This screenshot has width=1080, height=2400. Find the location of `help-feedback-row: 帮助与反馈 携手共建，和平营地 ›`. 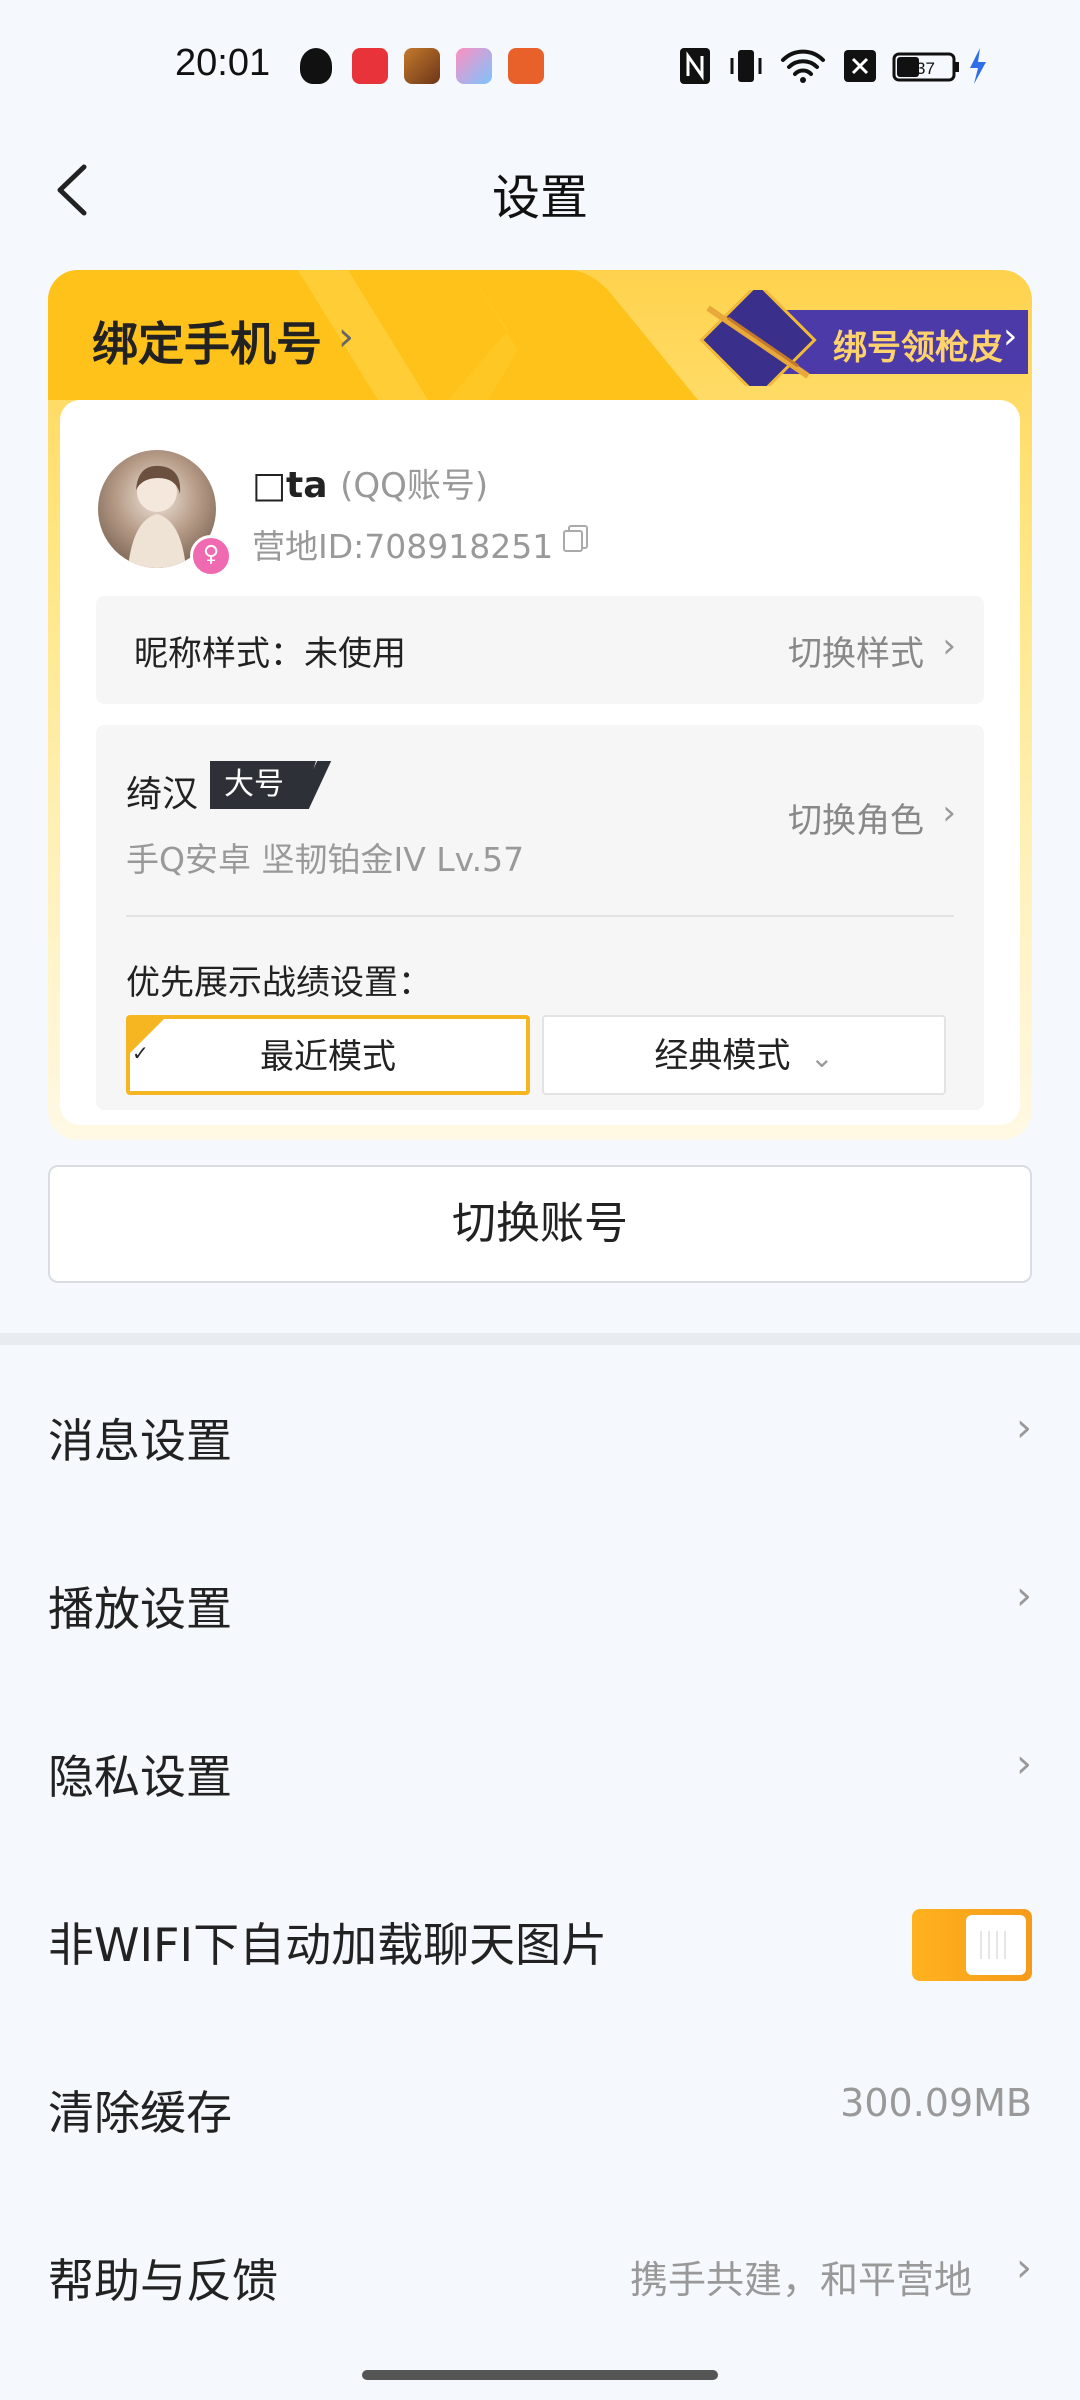

help-feedback-row: 帮助与反馈 携手共建，和平营地 › is located at coordinates (540, 2272).